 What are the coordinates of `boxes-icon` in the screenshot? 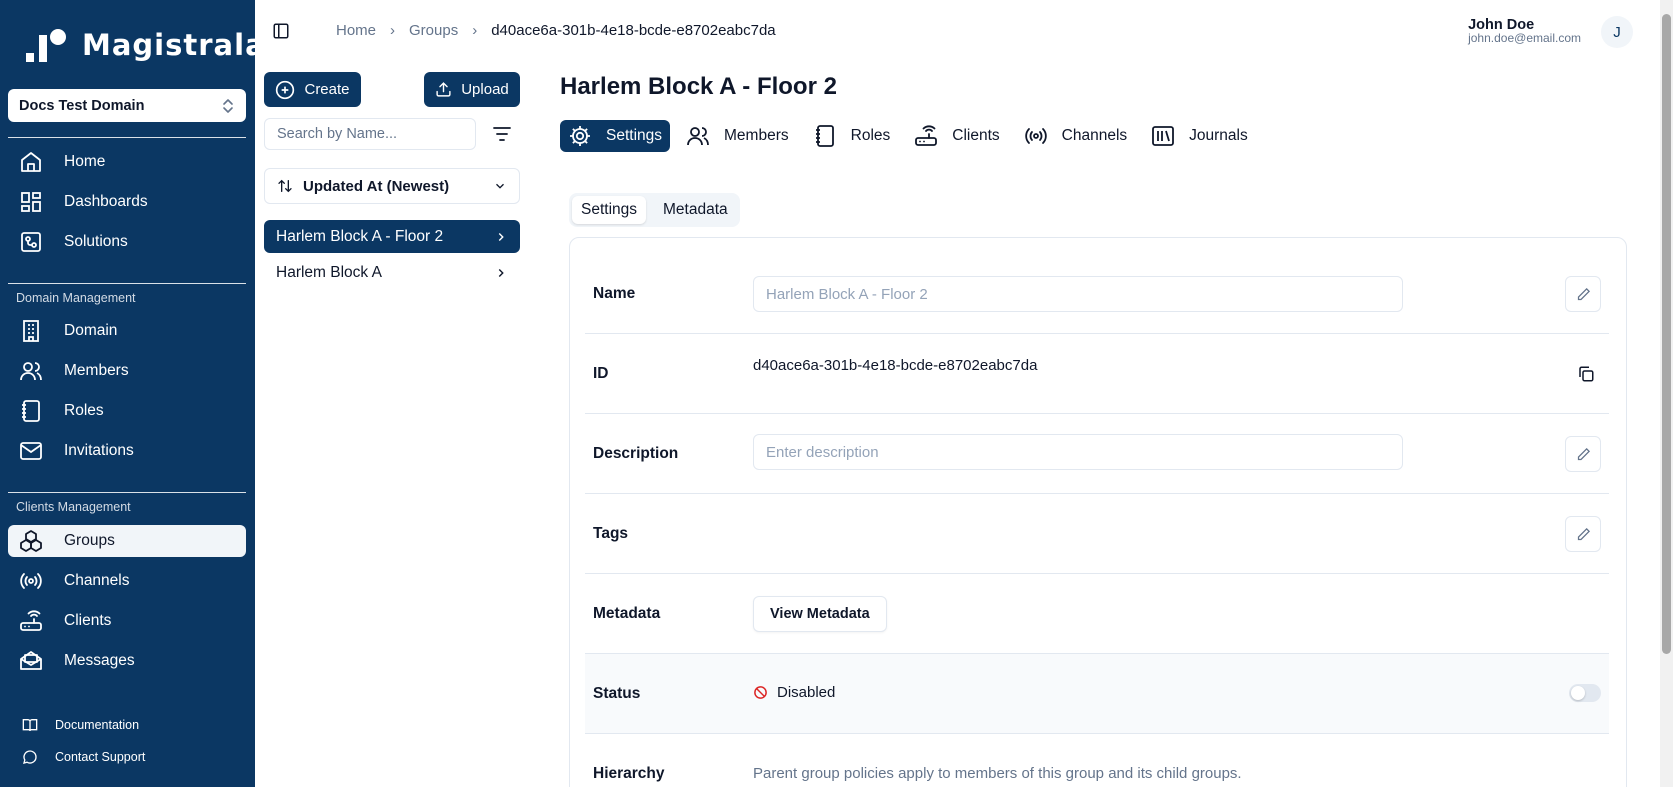 It's located at (31, 541).